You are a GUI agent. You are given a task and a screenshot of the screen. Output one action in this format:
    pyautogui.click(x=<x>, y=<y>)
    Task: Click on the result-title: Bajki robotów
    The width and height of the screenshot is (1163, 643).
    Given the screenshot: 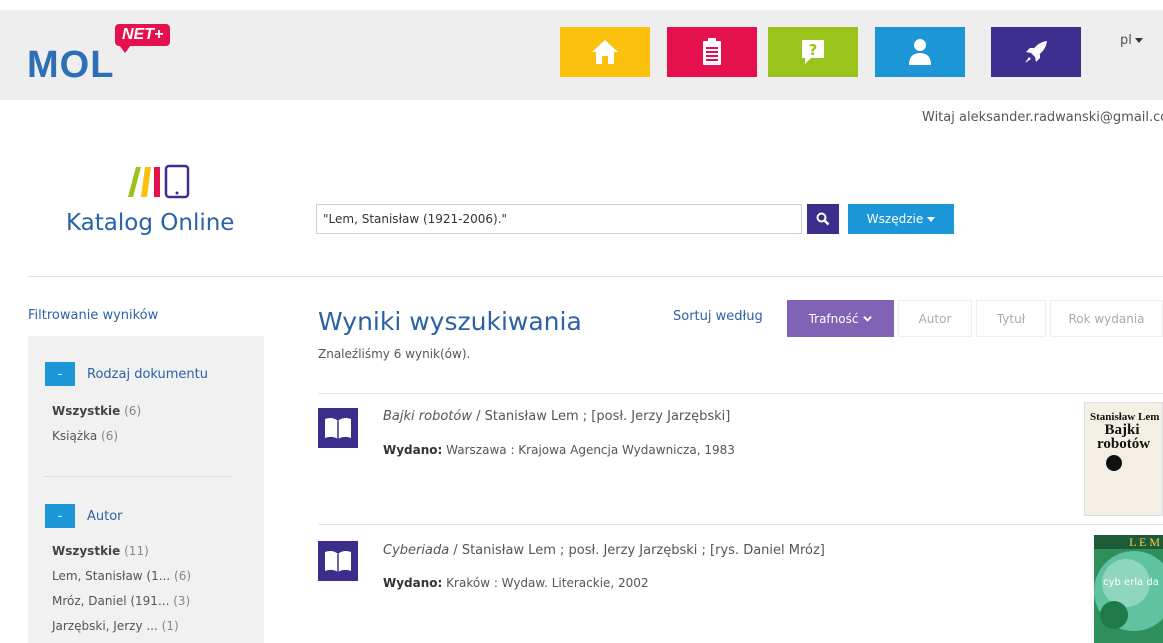 What is the action you would take?
    pyautogui.click(x=427, y=416)
    